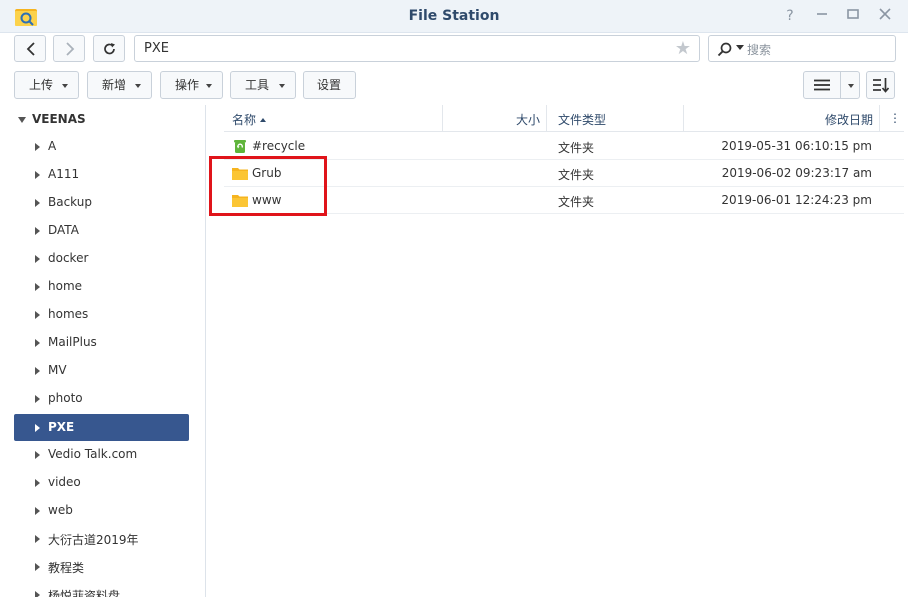 The height and width of the screenshot is (597, 908). Describe the element at coordinates (268, 186) in the screenshot. I see `highlight-annotation-box` at that location.